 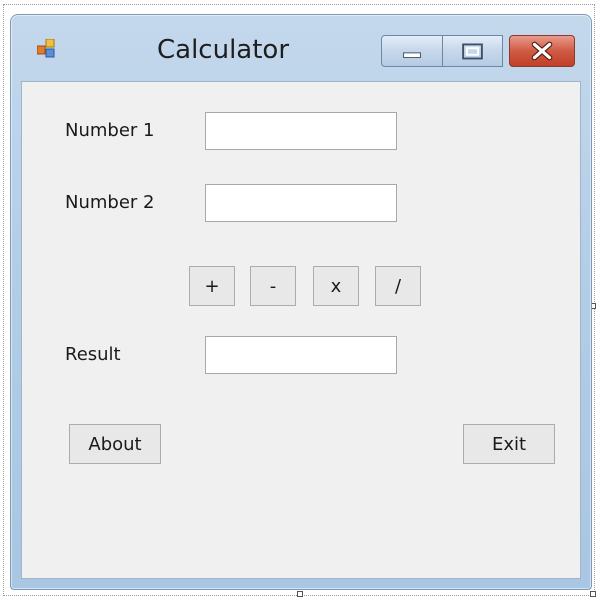 What do you see at coordinates (110, 202) in the screenshot?
I see `number2-label: Number 2` at bounding box center [110, 202].